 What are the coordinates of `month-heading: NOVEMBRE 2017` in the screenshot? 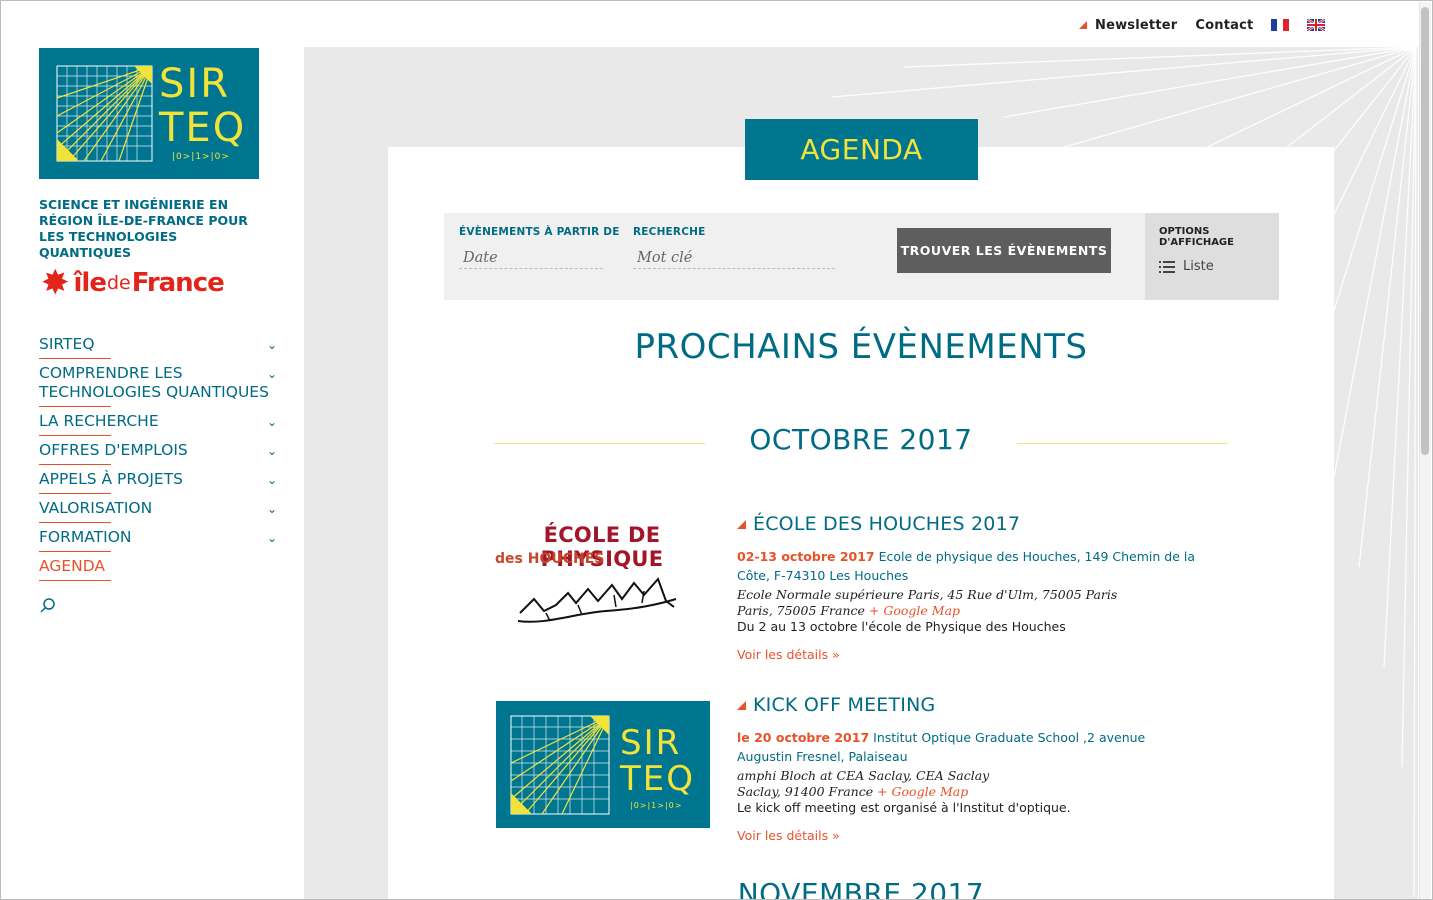 It's located at (861, 888).